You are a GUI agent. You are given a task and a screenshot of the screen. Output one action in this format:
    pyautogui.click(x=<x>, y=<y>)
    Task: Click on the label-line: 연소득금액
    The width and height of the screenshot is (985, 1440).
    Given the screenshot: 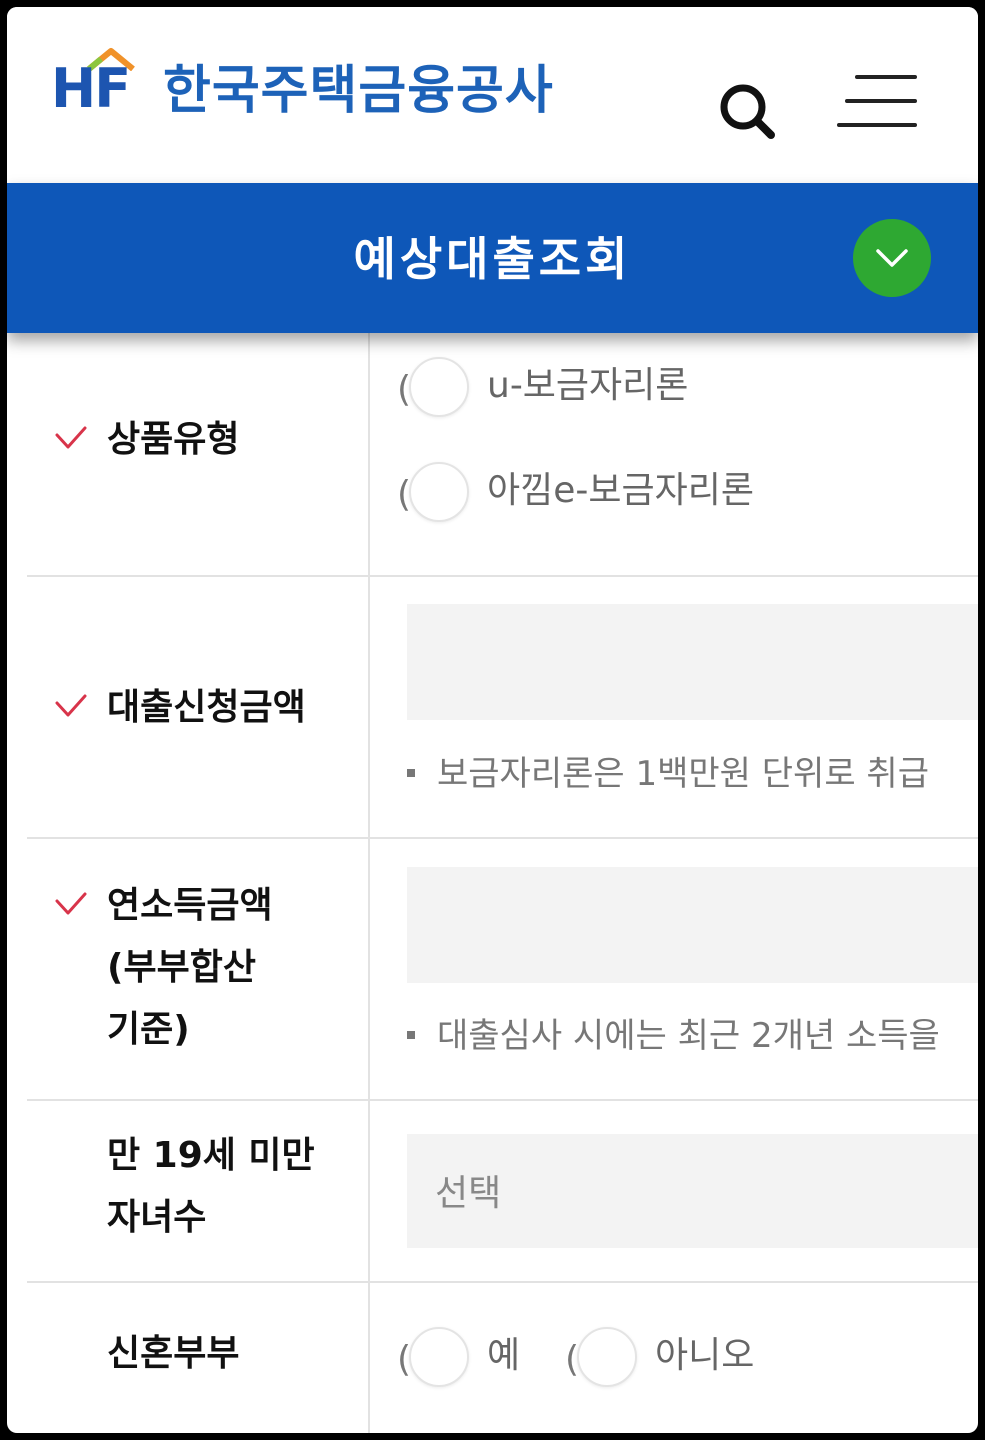 What is the action you would take?
    pyautogui.click(x=190, y=905)
    